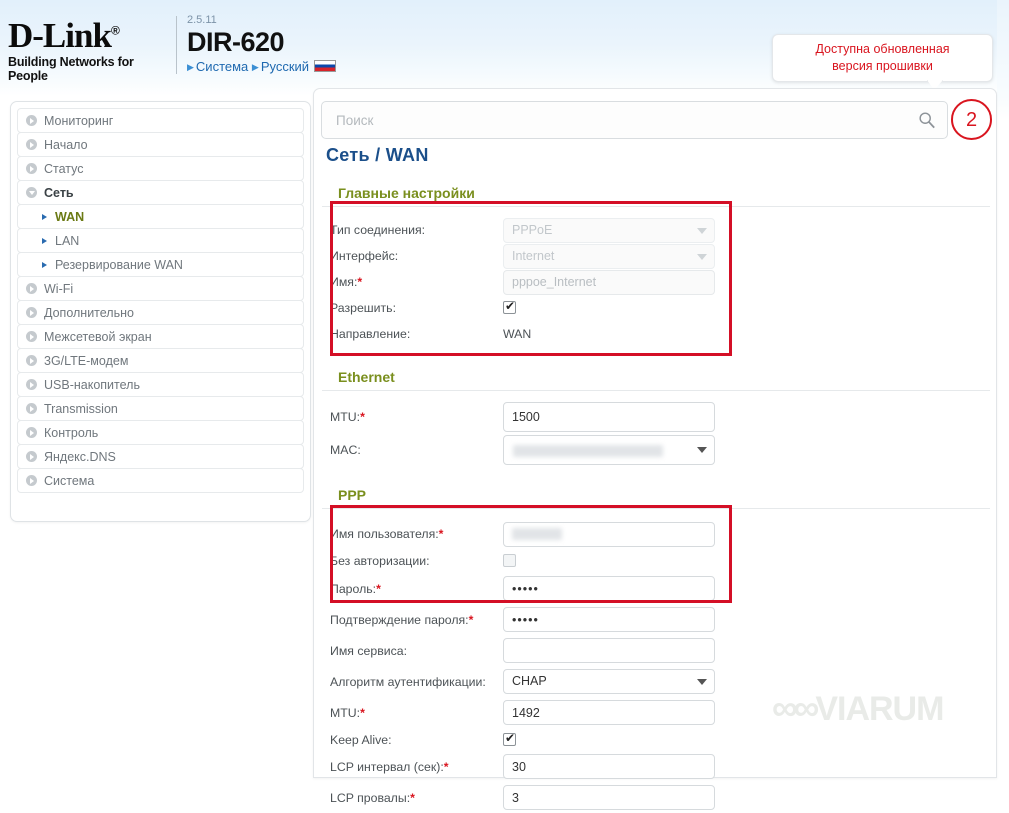 The image size is (1009, 813). I want to click on section-title-ppp: PPP, so click(656, 498).